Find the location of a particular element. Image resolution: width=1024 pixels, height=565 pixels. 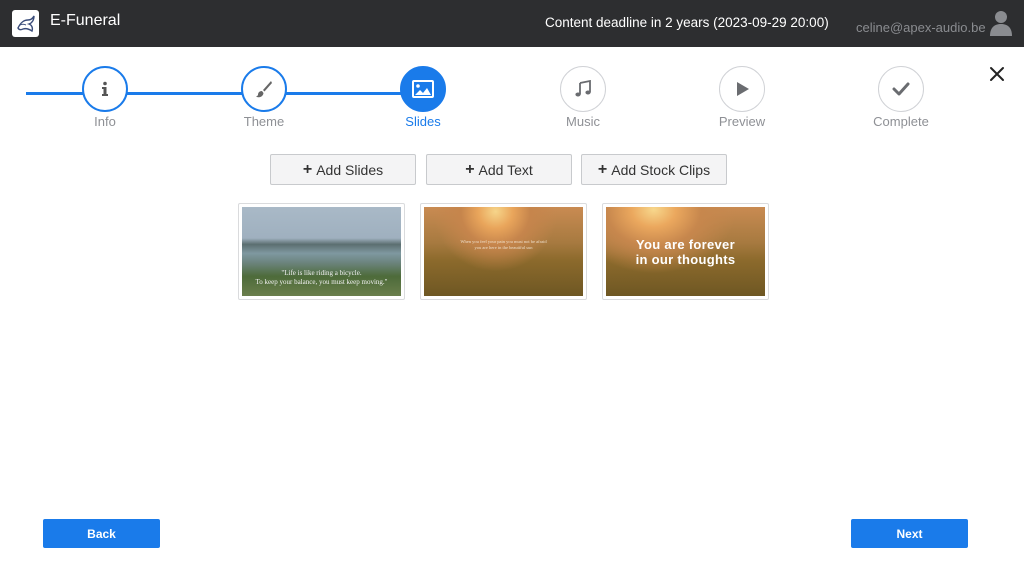

add-text-button: + Add Text is located at coordinates (499, 169).